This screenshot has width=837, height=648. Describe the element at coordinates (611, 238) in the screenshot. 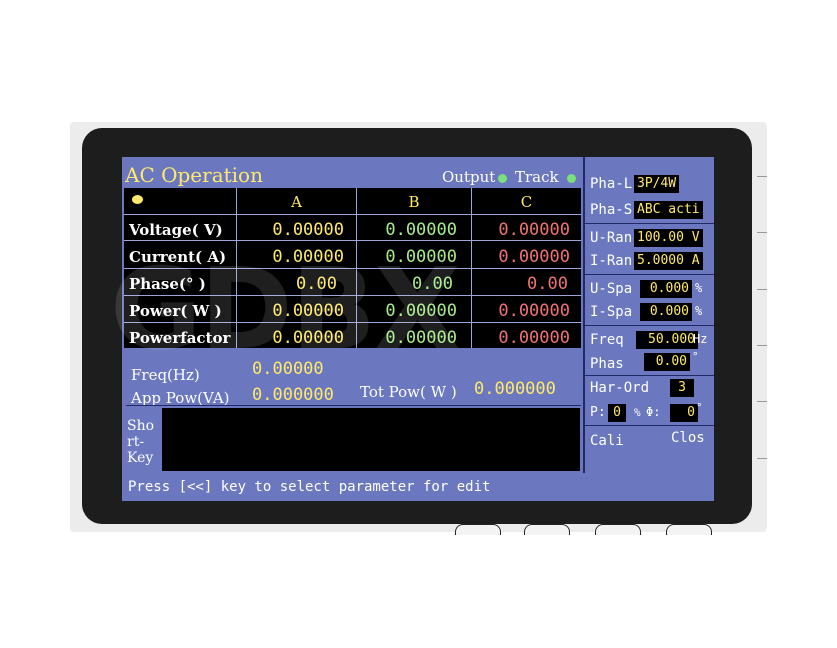

I see `u-ran-label: U-Ran` at that location.